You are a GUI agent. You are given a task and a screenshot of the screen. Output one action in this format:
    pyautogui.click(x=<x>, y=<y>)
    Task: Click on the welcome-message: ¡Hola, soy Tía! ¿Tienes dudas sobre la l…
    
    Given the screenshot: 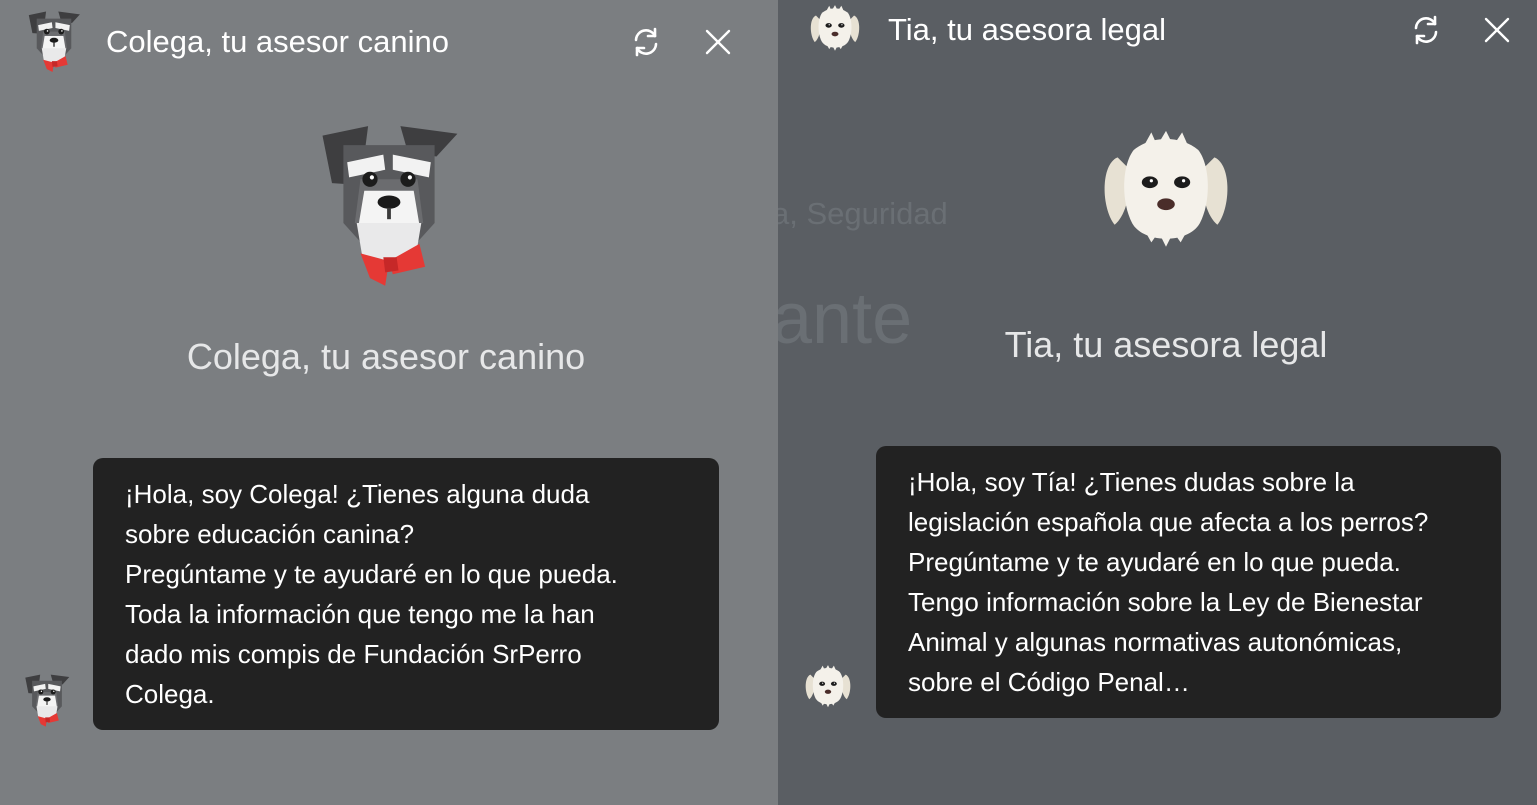 What is the action you would take?
    pyautogui.click(x=1188, y=582)
    